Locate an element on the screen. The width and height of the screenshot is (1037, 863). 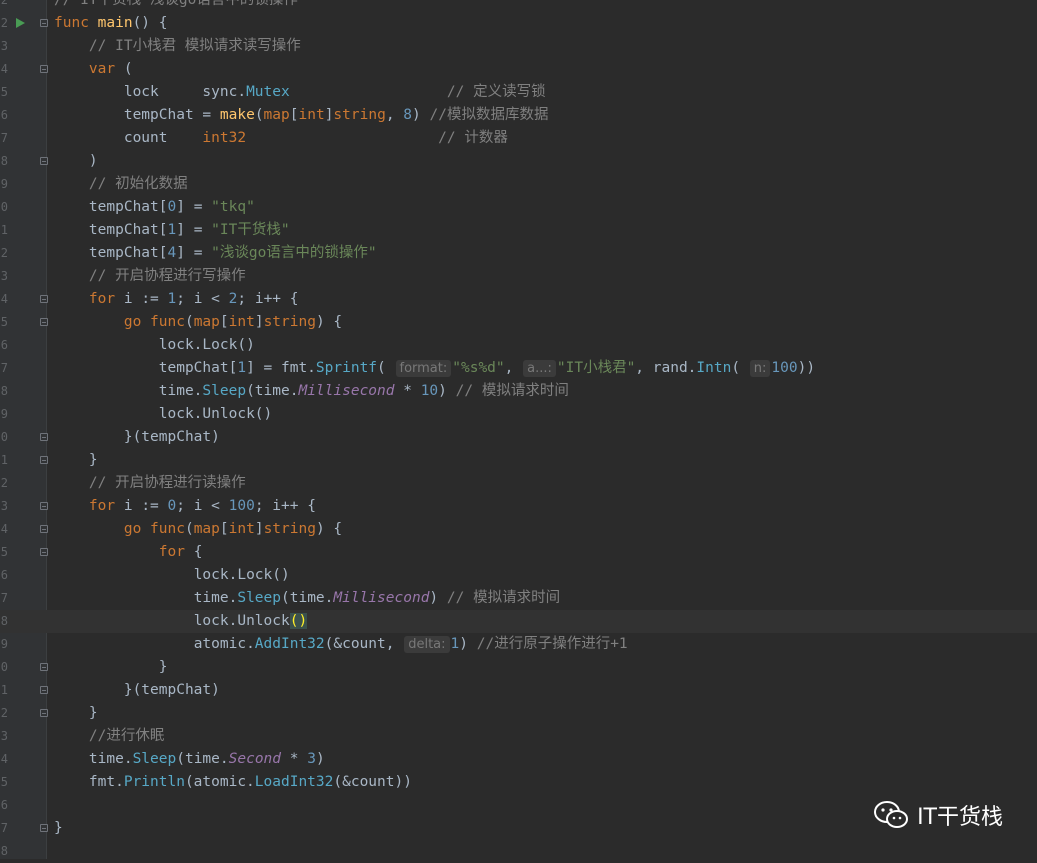
code-line: 5 for { is located at coordinates (518, 552).